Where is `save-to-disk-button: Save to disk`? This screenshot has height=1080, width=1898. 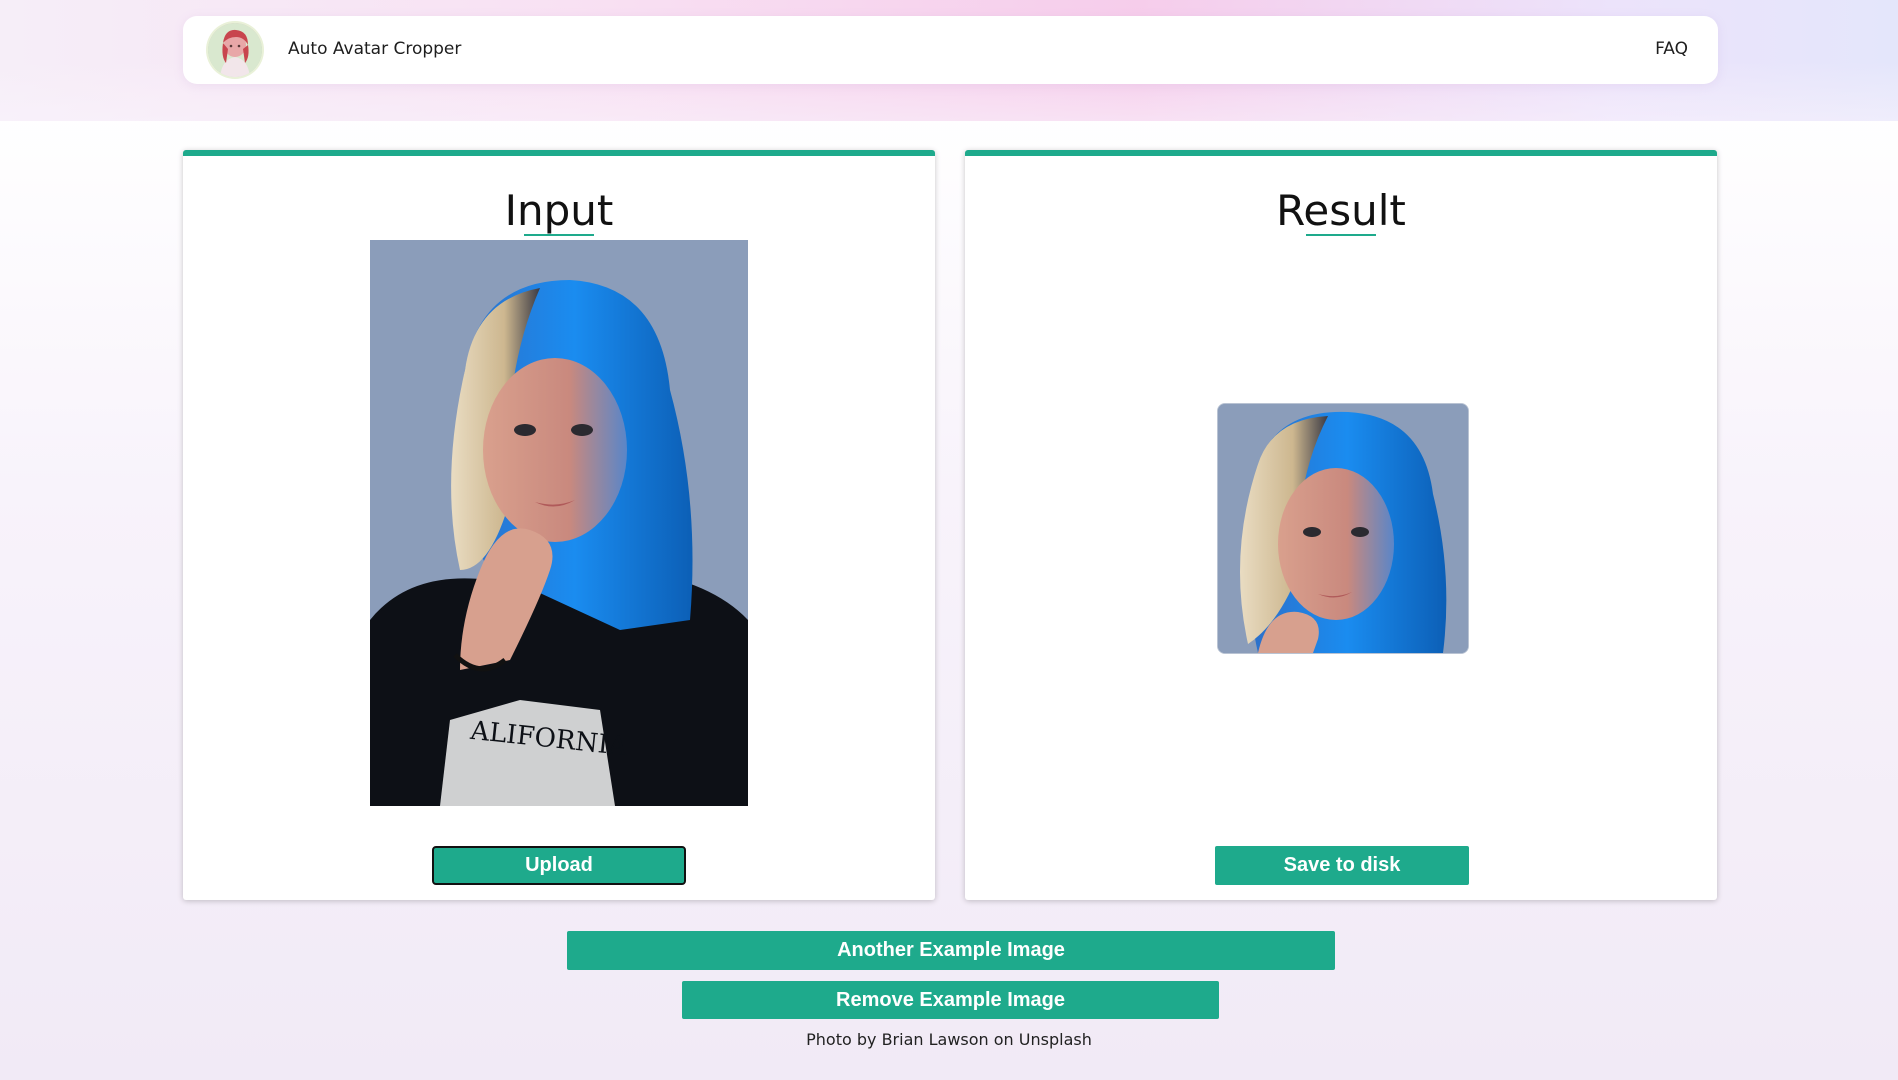 save-to-disk-button: Save to disk is located at coordinates (1342, 865).